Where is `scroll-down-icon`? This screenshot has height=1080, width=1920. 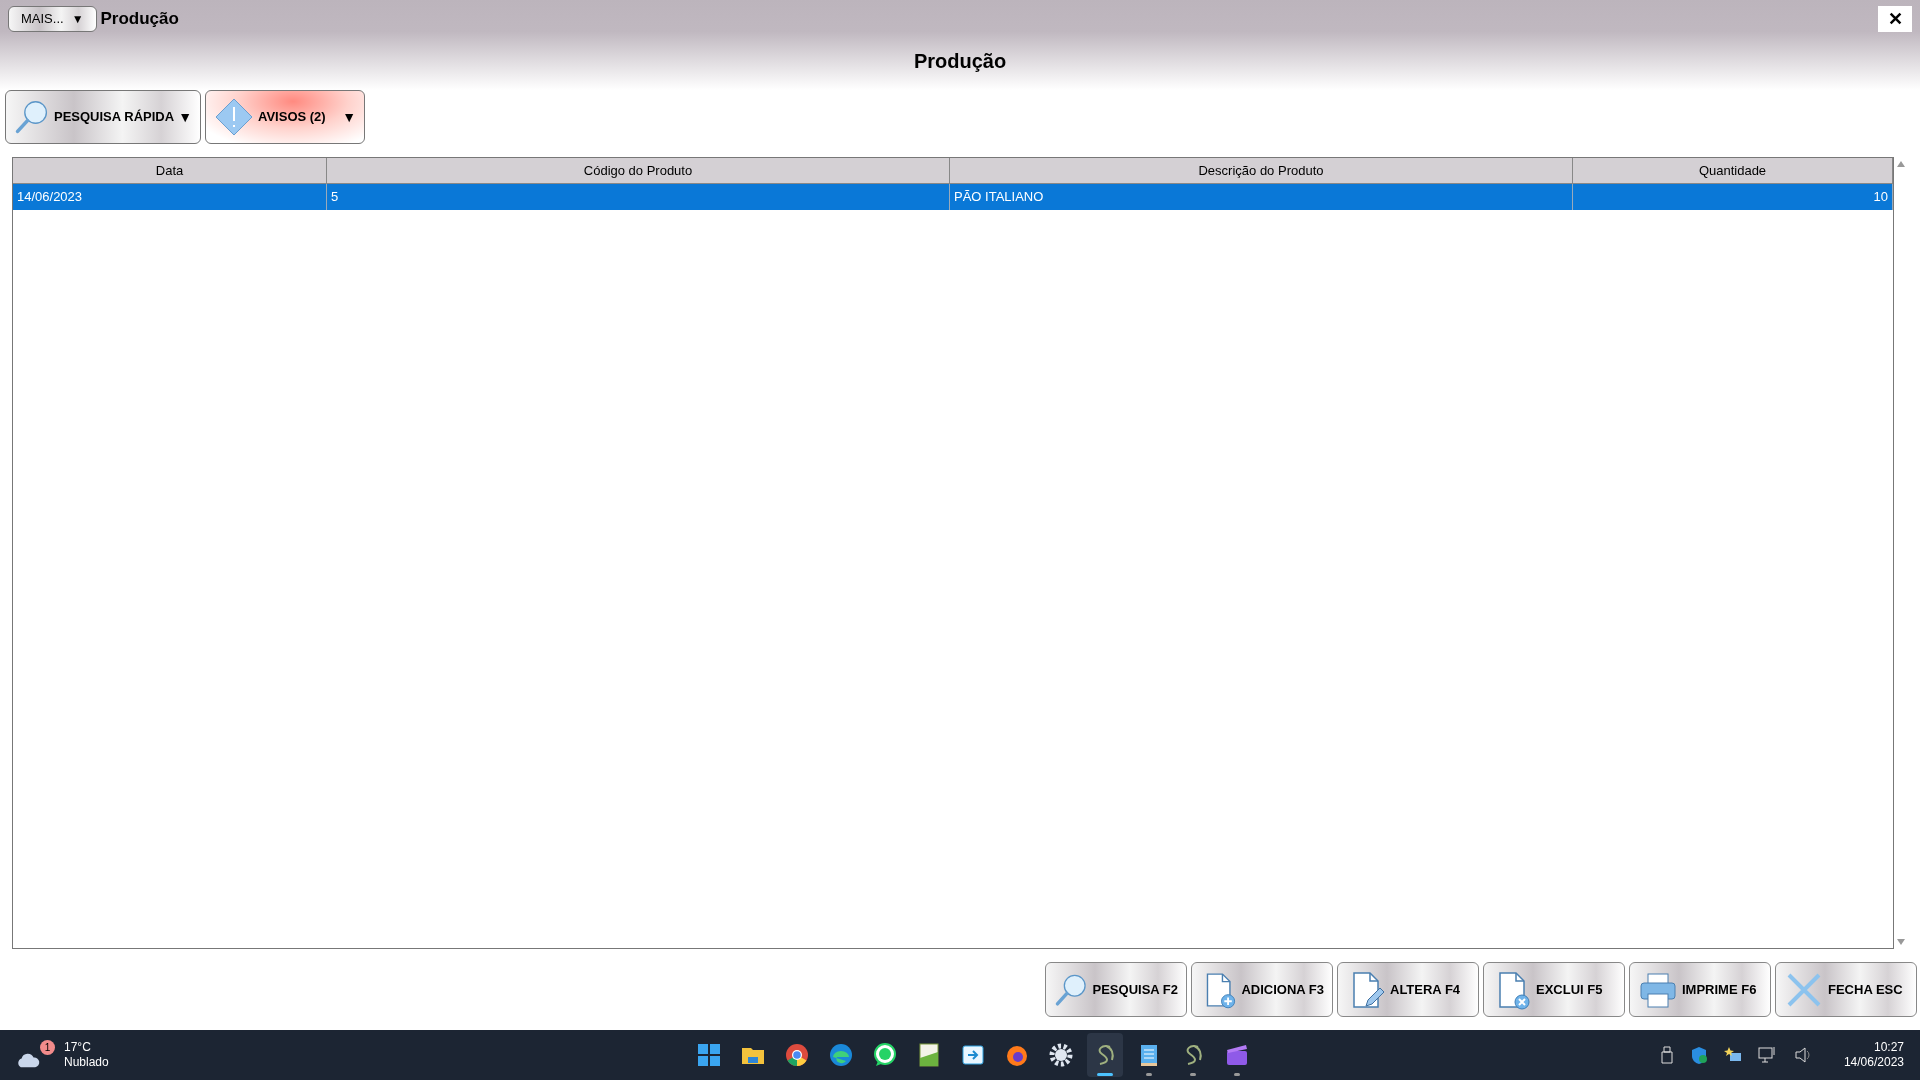
scroll-down-icon is located at coordinates (1901, 942).